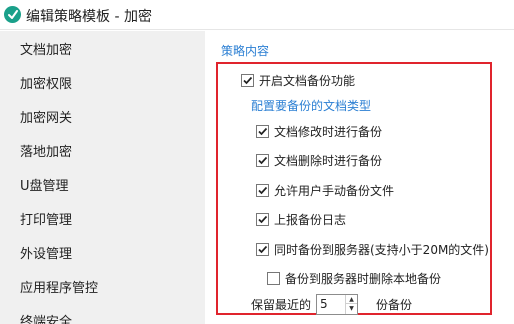  Describe the element at coordinates (46, 118) in the screenshot. I see `sidebar-item-label: 加密网关` at that location.